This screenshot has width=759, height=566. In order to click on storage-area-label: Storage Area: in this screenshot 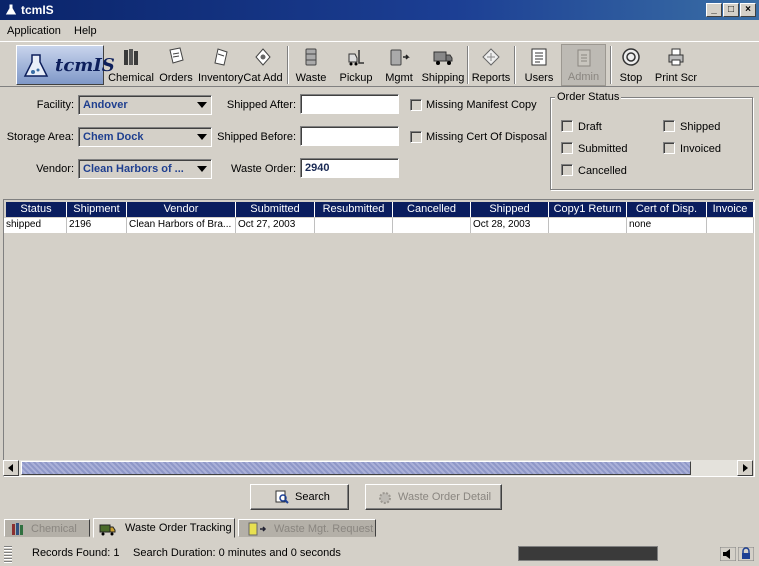, I will do `click(40, 137)`.